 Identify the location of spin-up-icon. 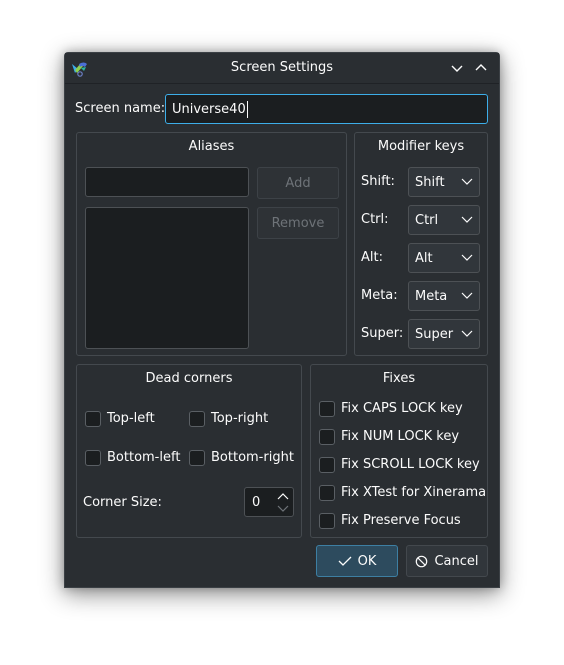
(283, 496).